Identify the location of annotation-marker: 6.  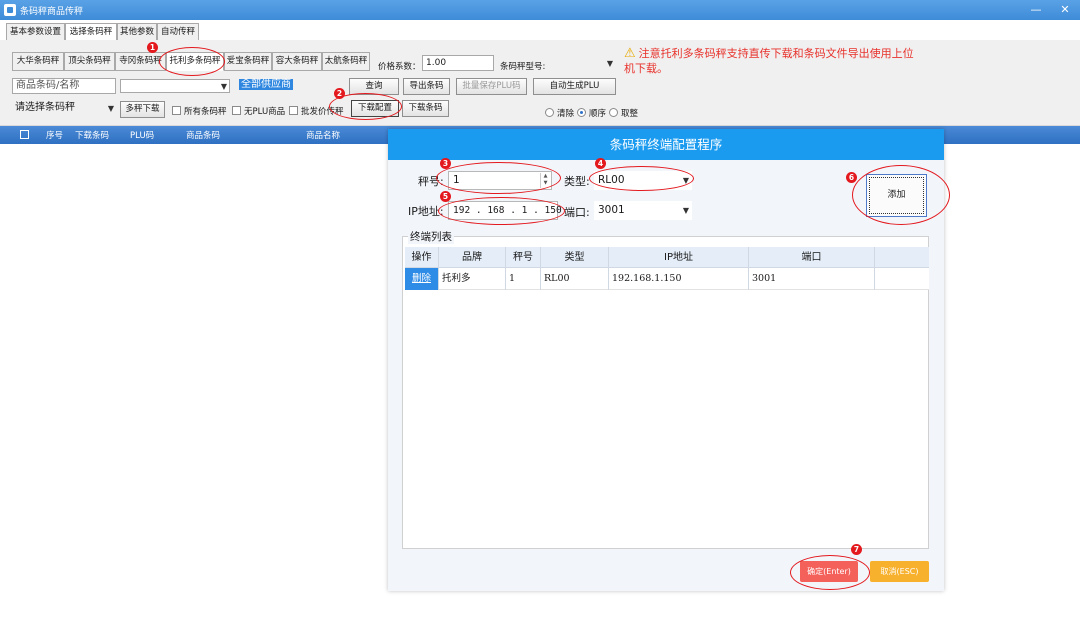
(851, 177).